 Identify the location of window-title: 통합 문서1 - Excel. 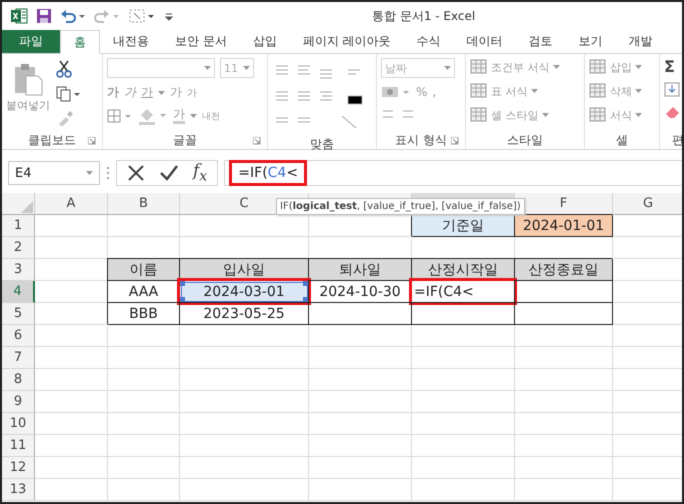
(424, 16).